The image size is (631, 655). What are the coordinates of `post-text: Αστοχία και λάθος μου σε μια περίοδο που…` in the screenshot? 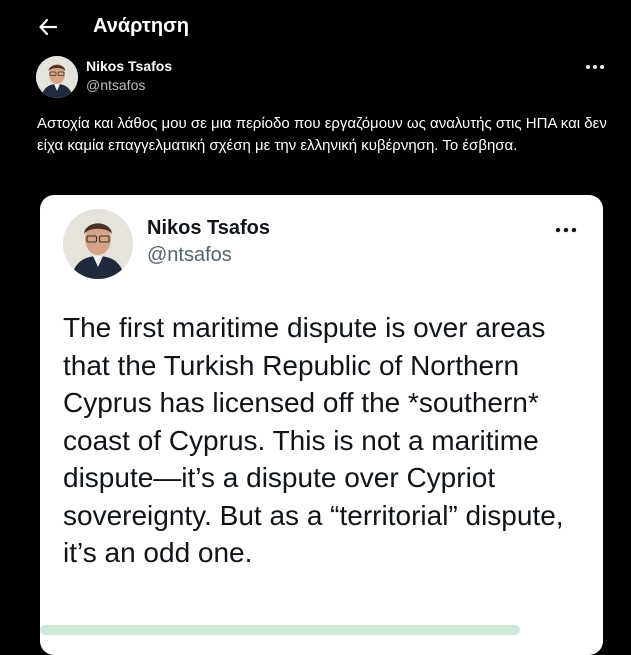 It's located at (322, 134).